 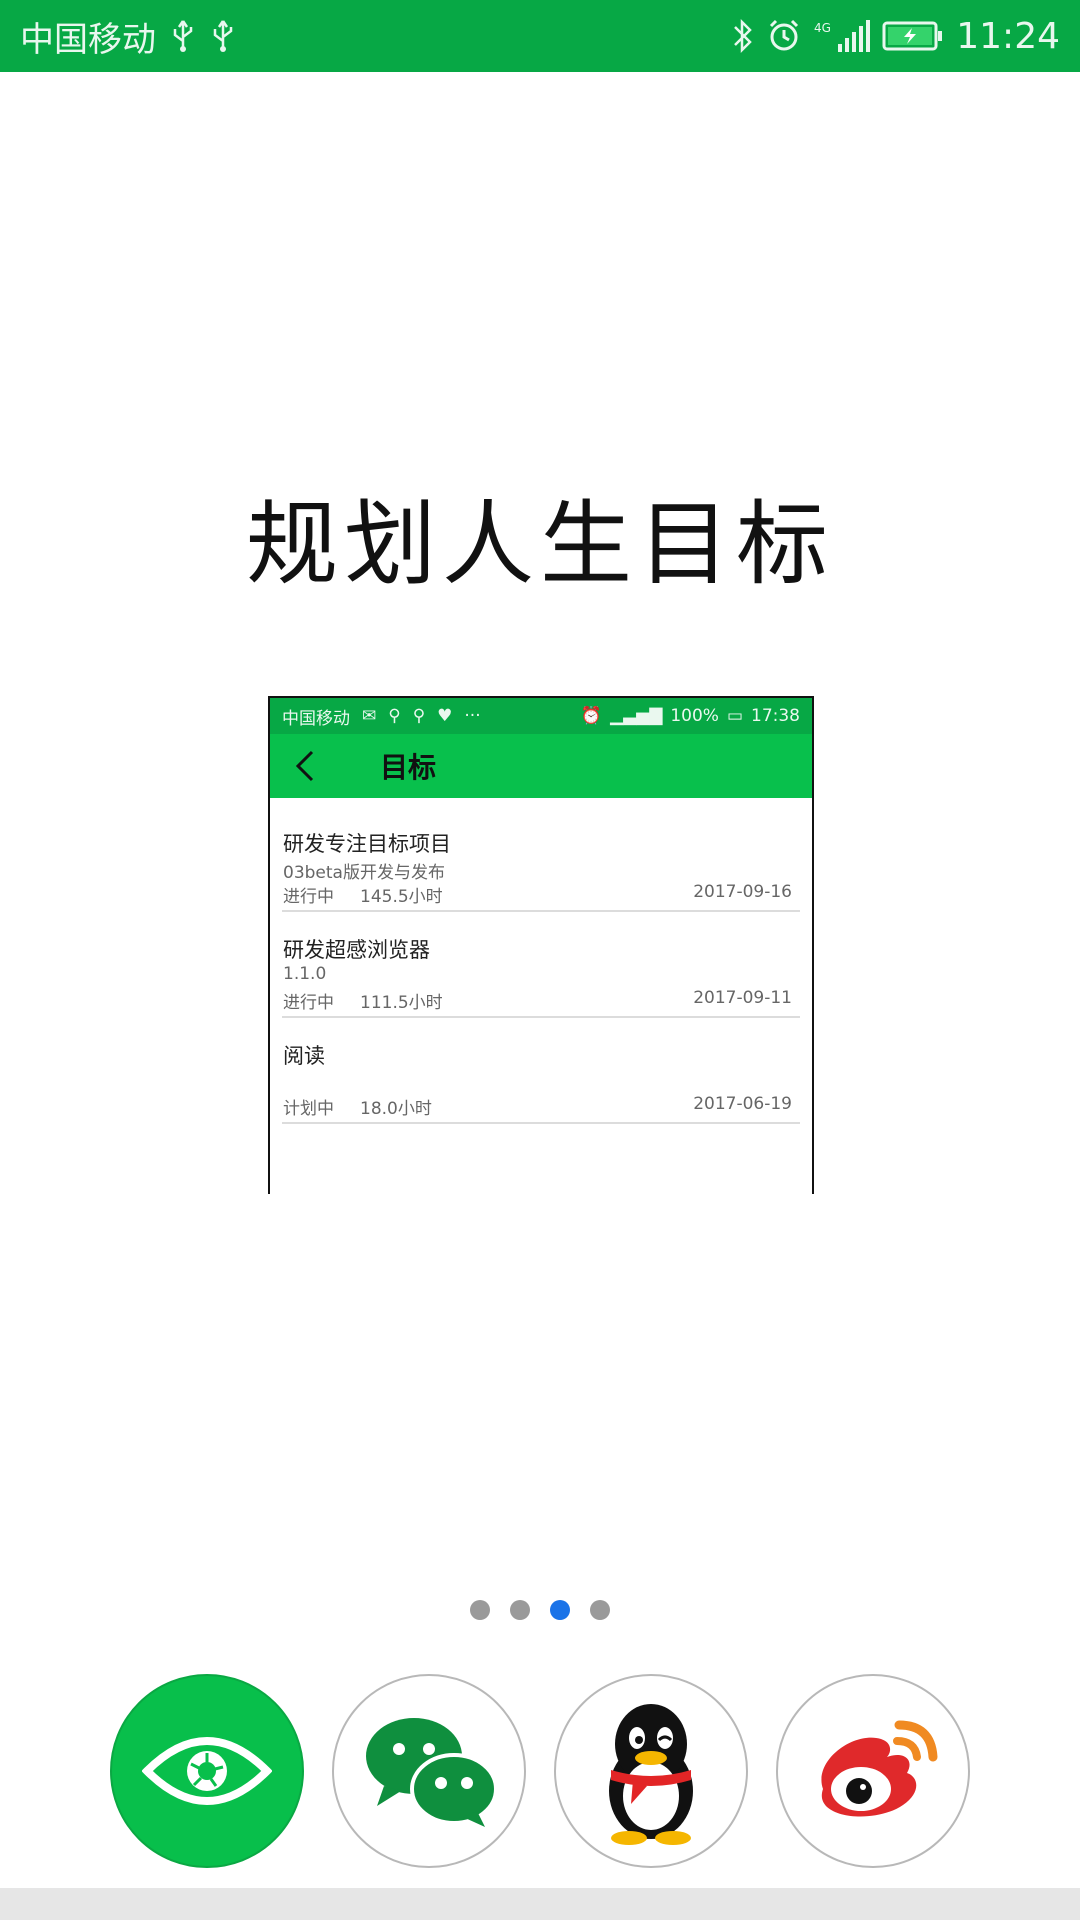 I want to click on goal-item: 研发超感浏览器 1.1.0 进行中 111.5小时 2017-09-11, so click(x=541, y=965).